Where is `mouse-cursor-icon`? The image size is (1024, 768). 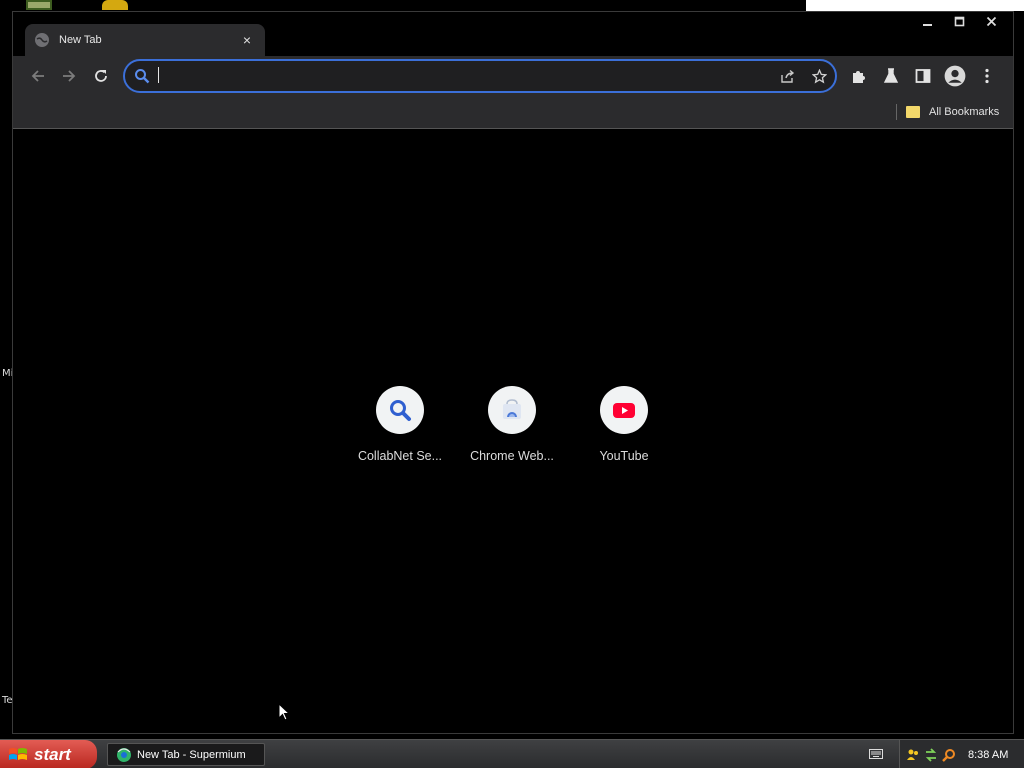
mouse-cursor-icon is located at coordinates (284, 712).